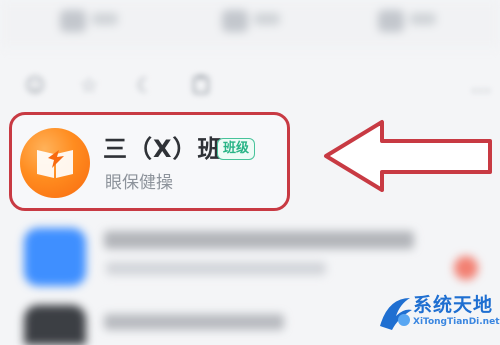  I want to click on class-avatar, so click(55, 163).